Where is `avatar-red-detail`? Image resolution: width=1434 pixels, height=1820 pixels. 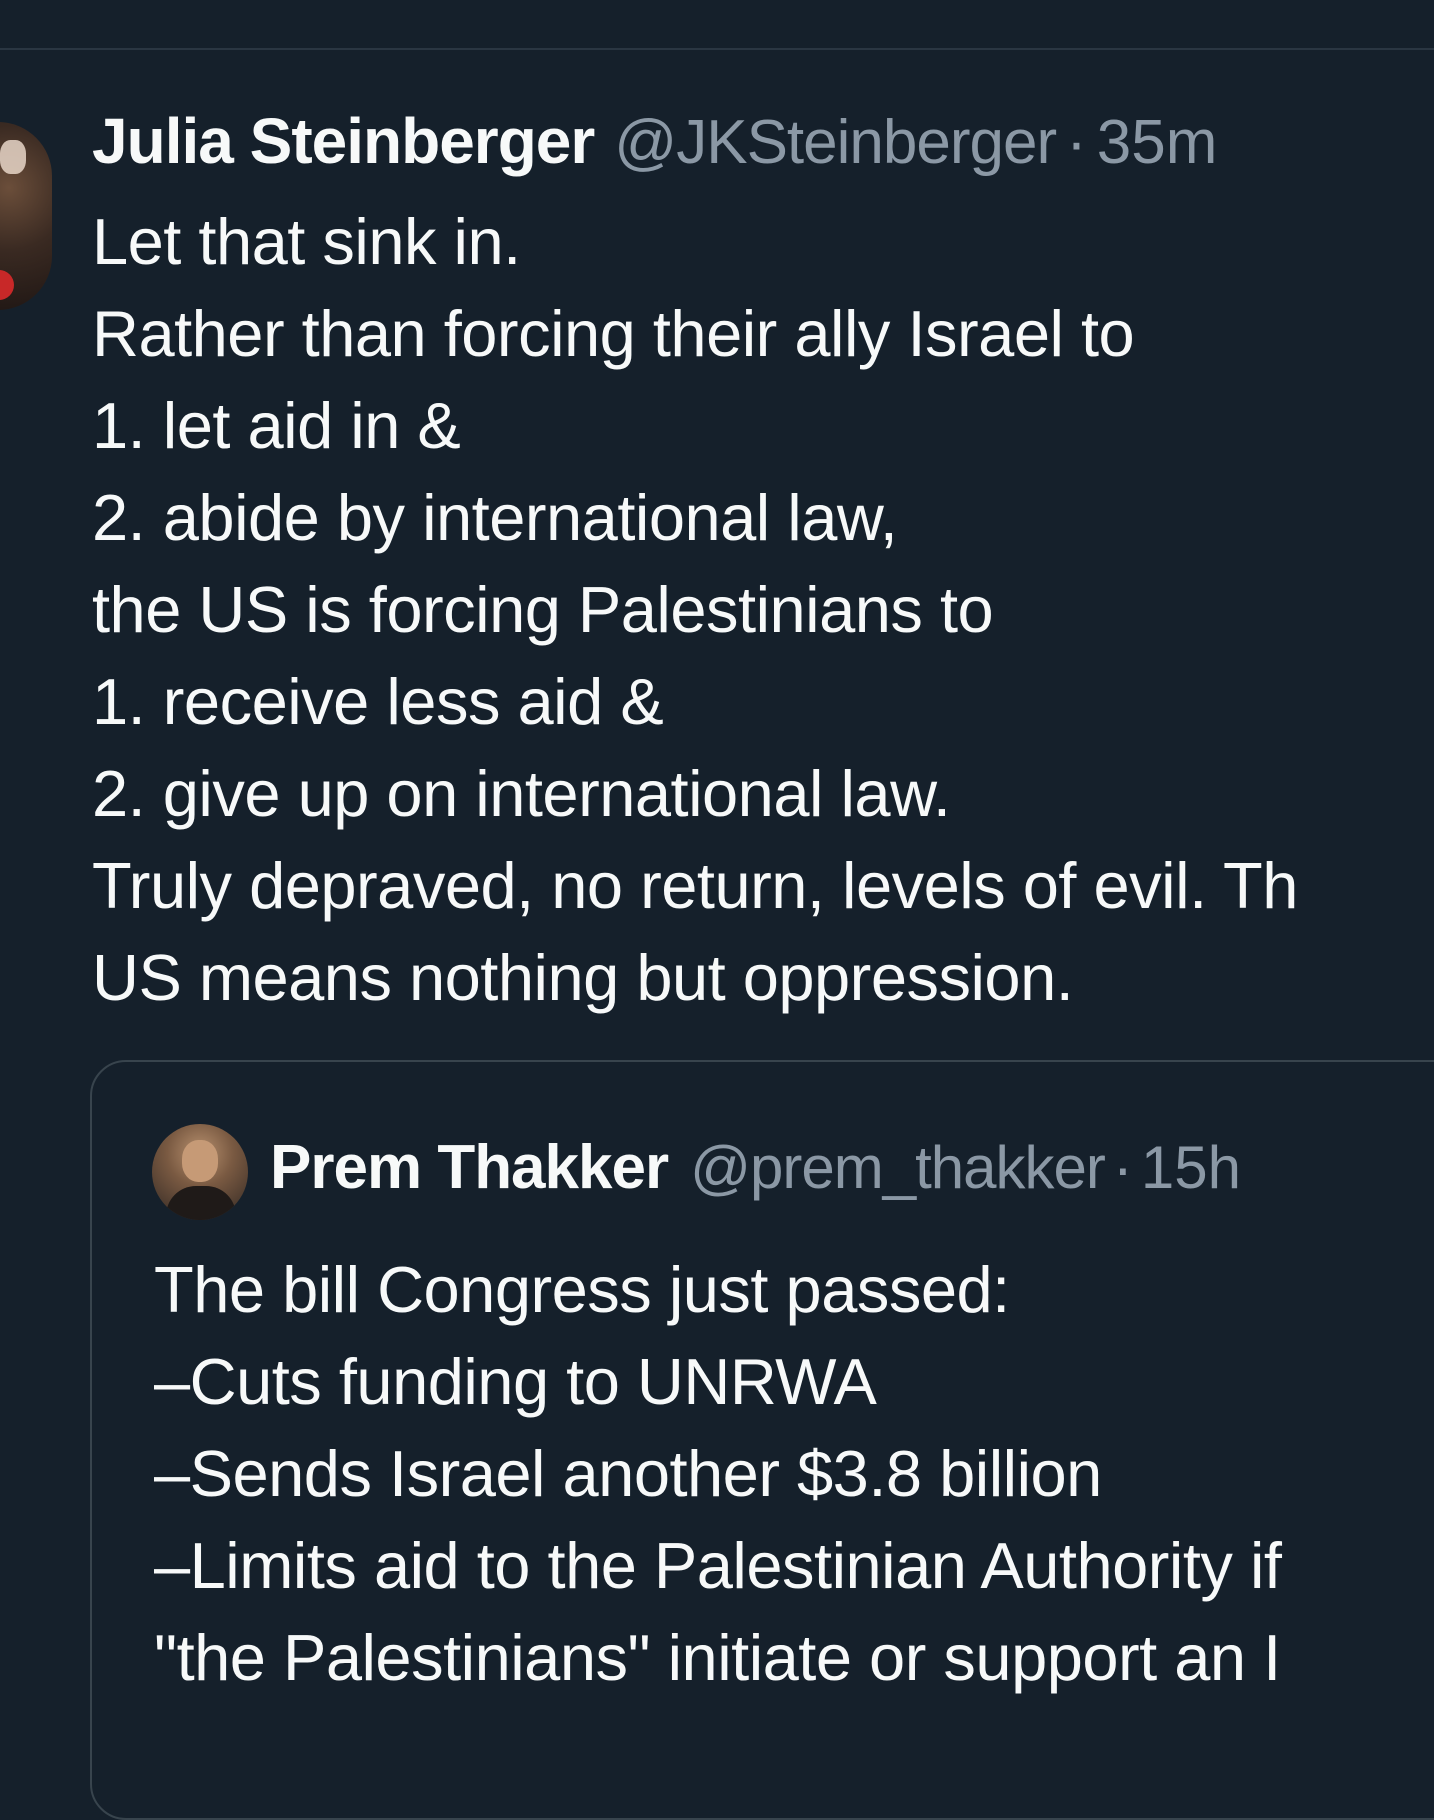
avatar-red-detail is located at coordinates (7, 285).